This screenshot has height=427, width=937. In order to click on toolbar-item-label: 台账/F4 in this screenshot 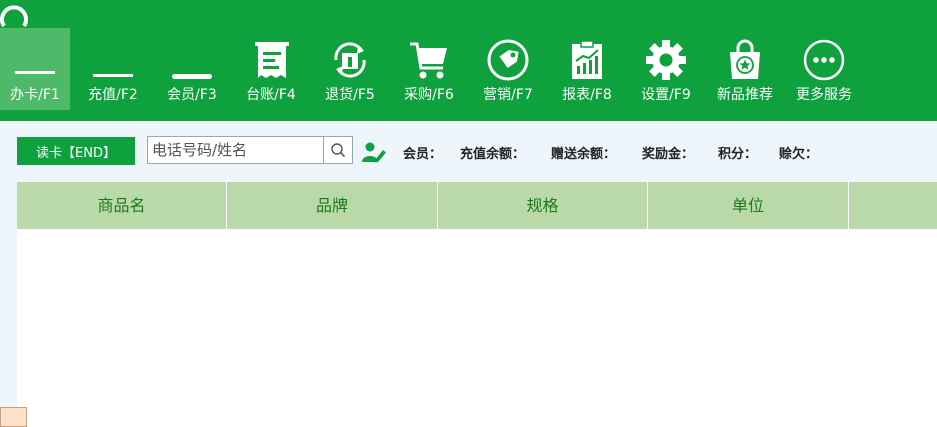, I will do `click(271, 95)`.